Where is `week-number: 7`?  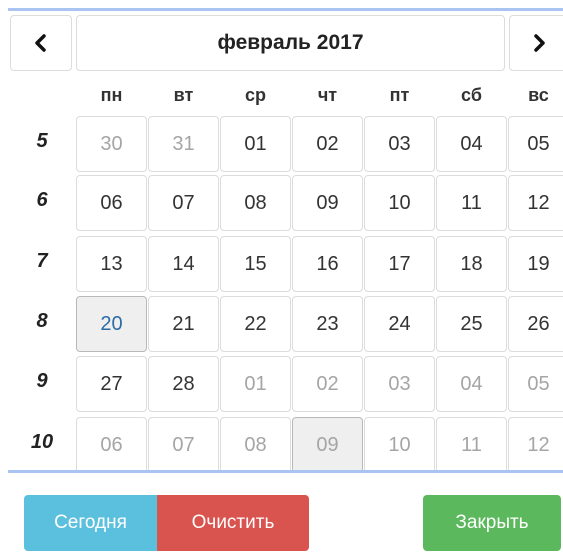
week-number: 7 is located at coordinates (42, 260).